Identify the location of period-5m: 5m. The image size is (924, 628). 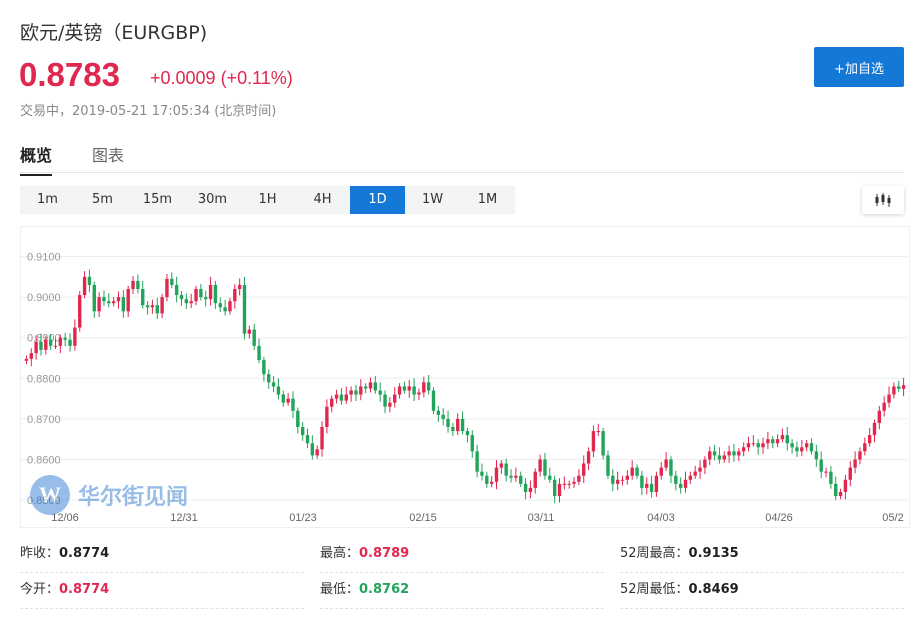
(102, 200).